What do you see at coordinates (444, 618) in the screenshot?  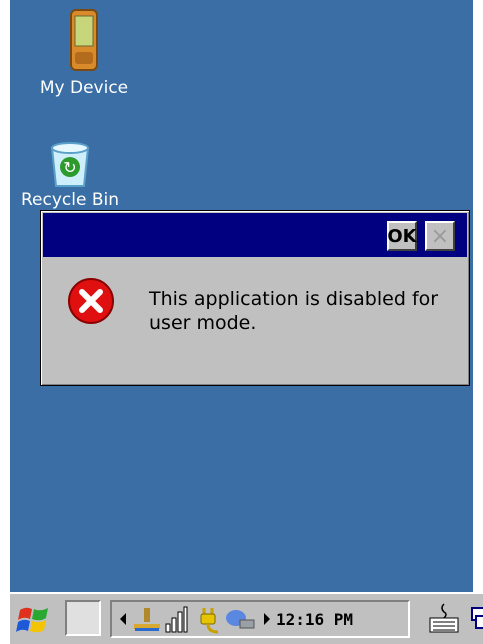 I see `keyboard-icon` at bounding box center [444, 618].